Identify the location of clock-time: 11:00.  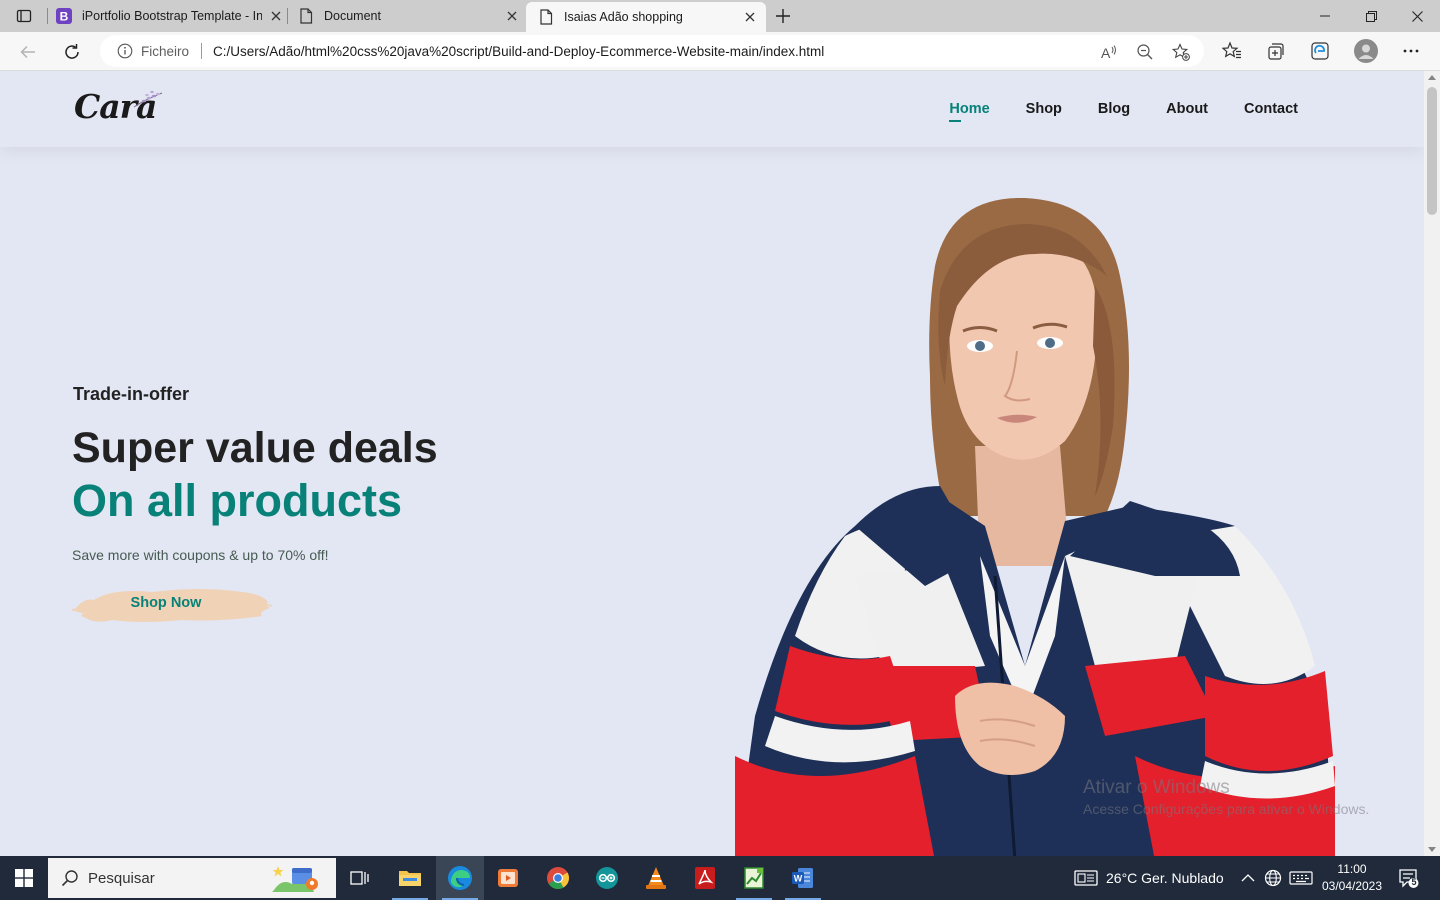
(1352, 869).